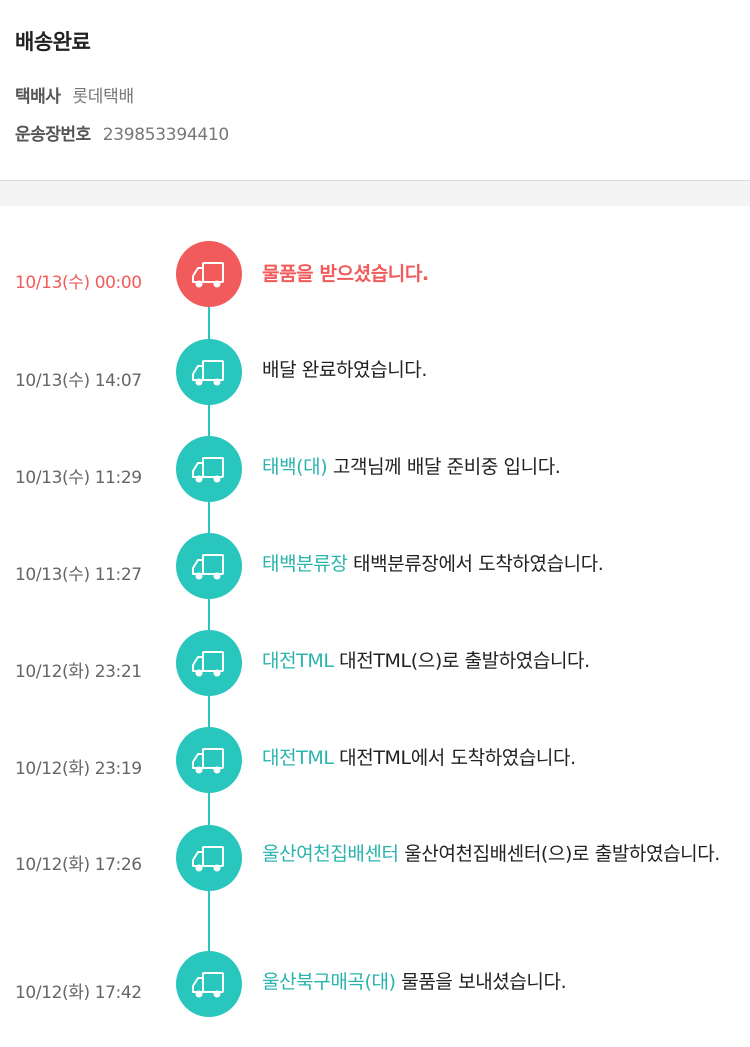  I want to click on tracking-number-value: 239853394410, so click(166, 135).